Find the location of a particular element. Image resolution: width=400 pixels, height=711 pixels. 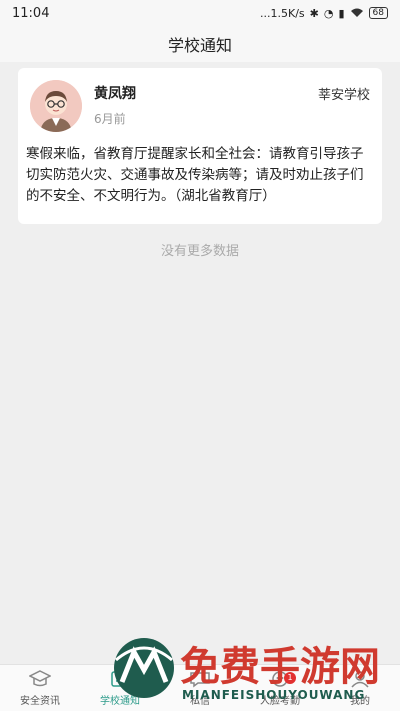

tab-bar: 安全资讯 学校通知 私信 1 人脸考勤 我的 is located at coordinates (200, 687).